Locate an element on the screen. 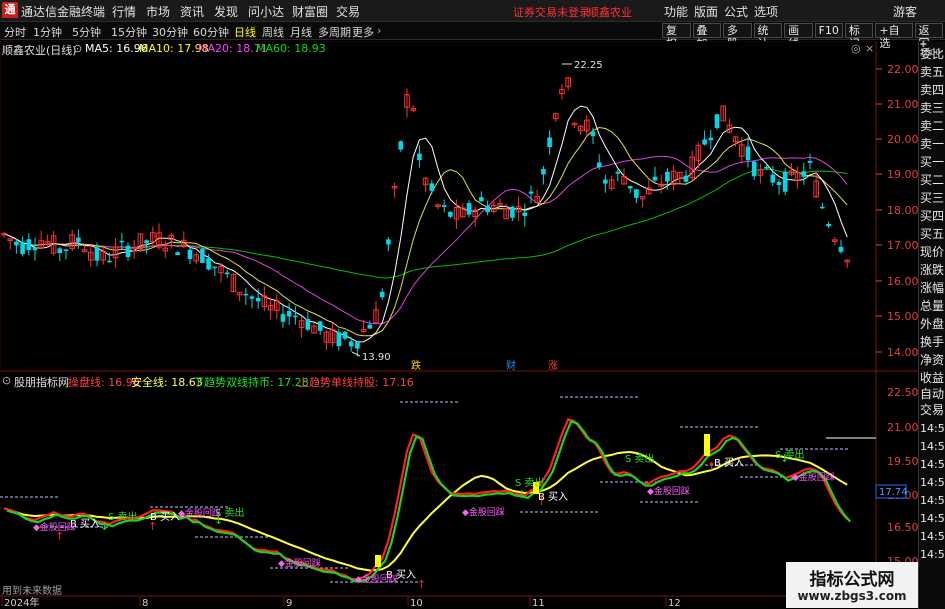 The height and width of the screenshot is (609, 945). button-adjust: 复权 is located at coordinates (676, 36).